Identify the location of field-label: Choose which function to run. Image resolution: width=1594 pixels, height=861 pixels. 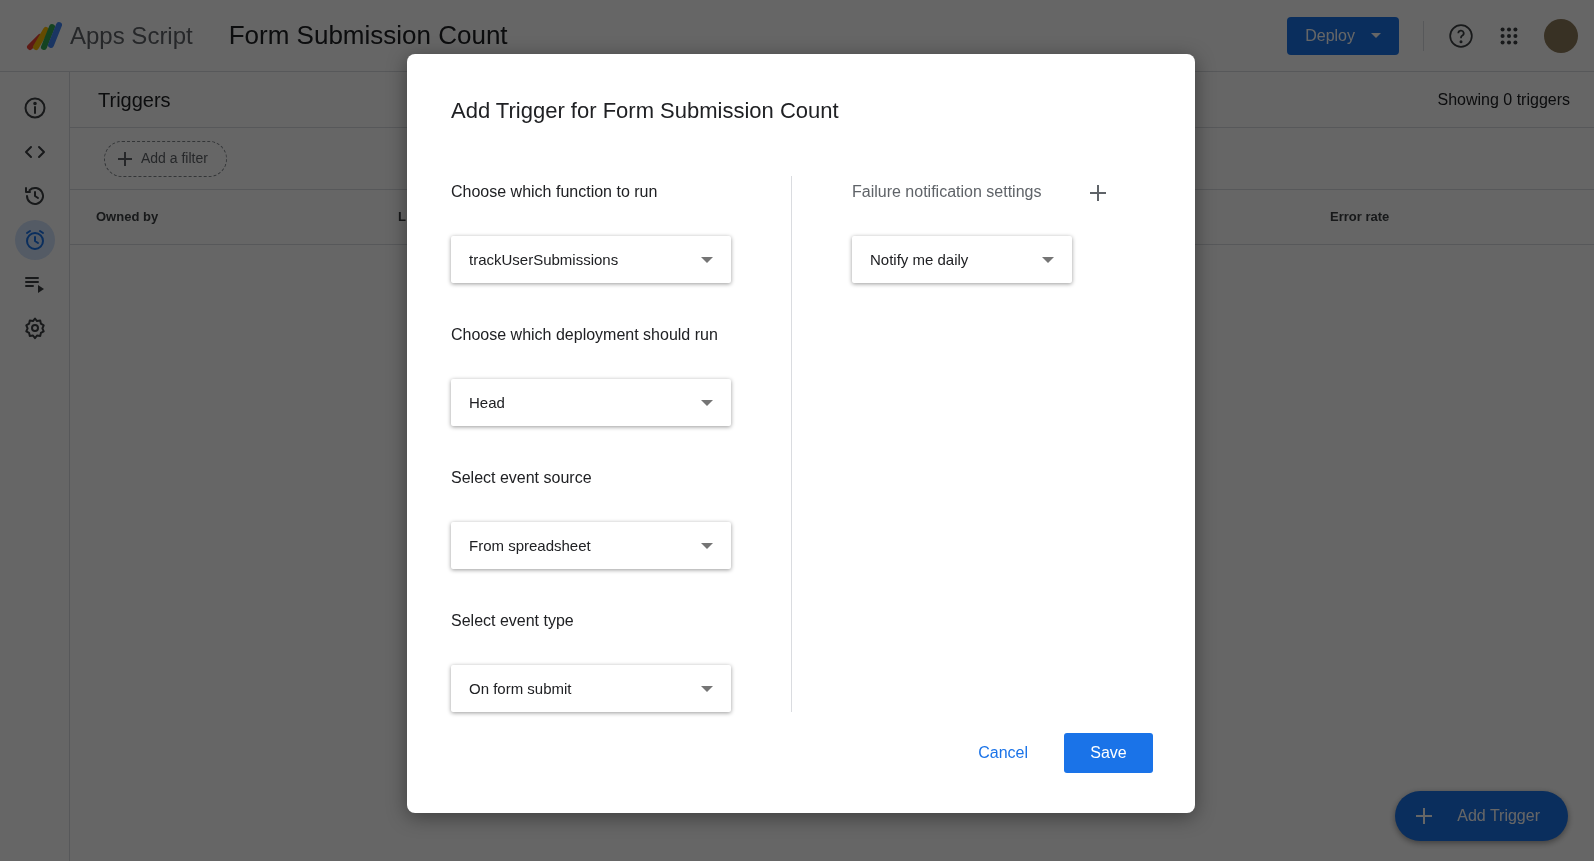
(555, 192).